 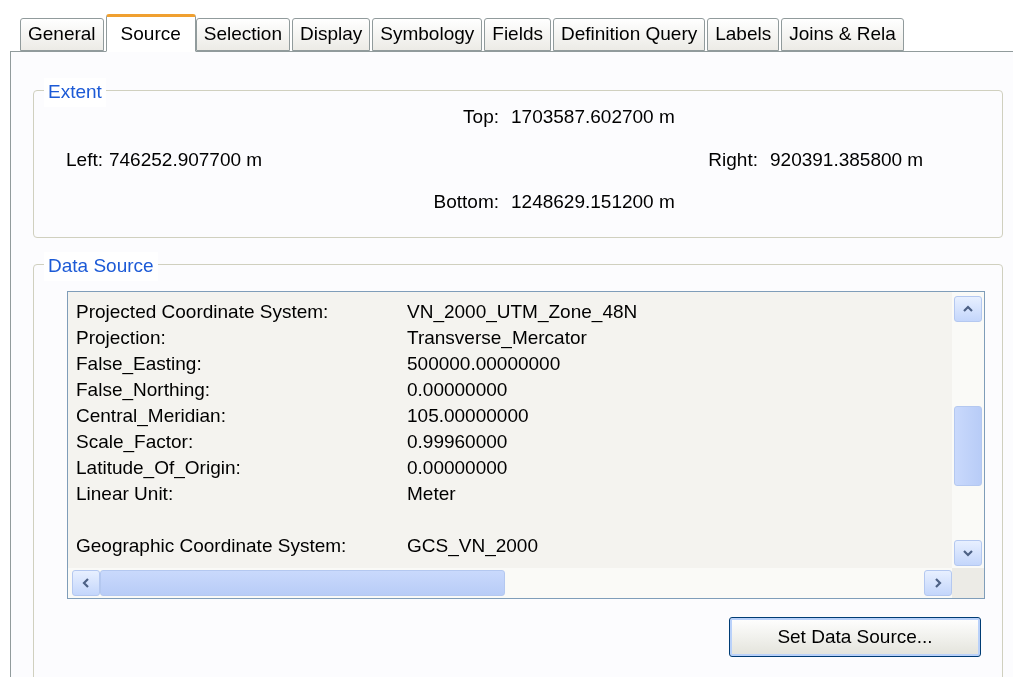 What do you see at coordinates (472, 546) in the screenshot?
I see `property-value: GCS_VN_2000` at bounding box center [472, 546].